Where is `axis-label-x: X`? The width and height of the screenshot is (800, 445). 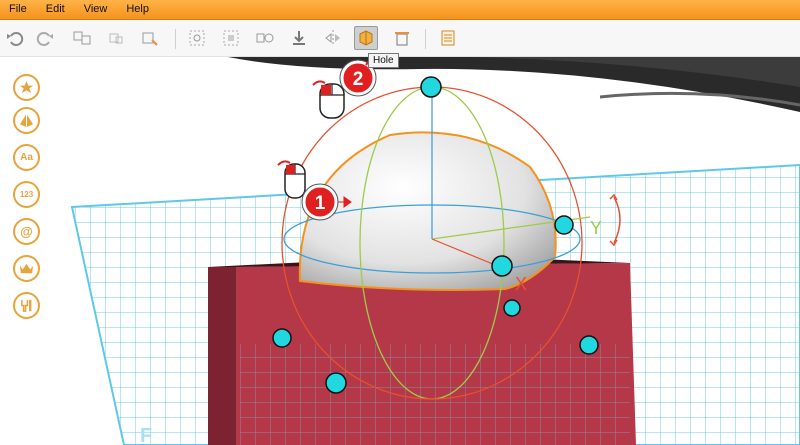
axis-label-x: X is located at coordinates (521, 284).